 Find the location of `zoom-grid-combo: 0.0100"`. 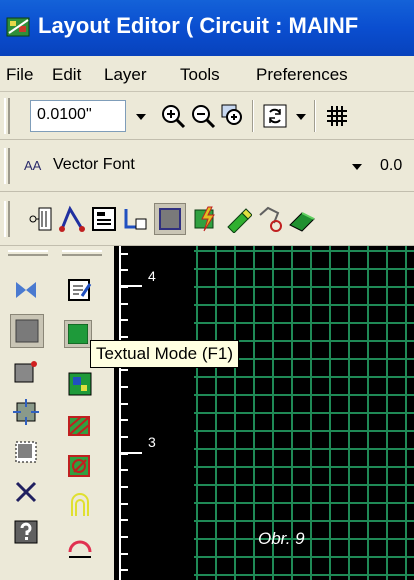

zoom-grid-combo: 0.0100" is located at coordinates (78, 116).